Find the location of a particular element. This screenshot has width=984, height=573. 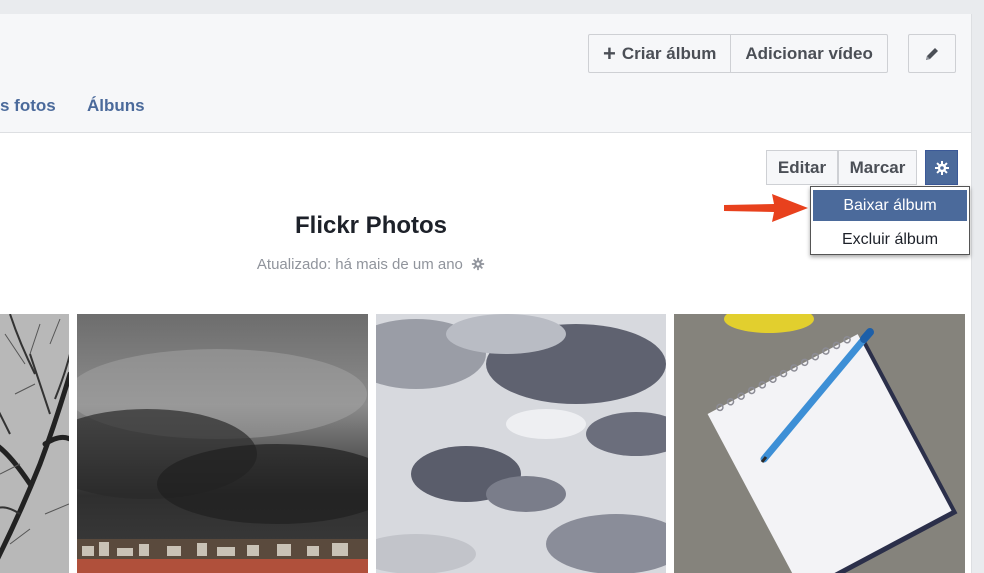

tree-photo-image is located at coordinates (34, 443).